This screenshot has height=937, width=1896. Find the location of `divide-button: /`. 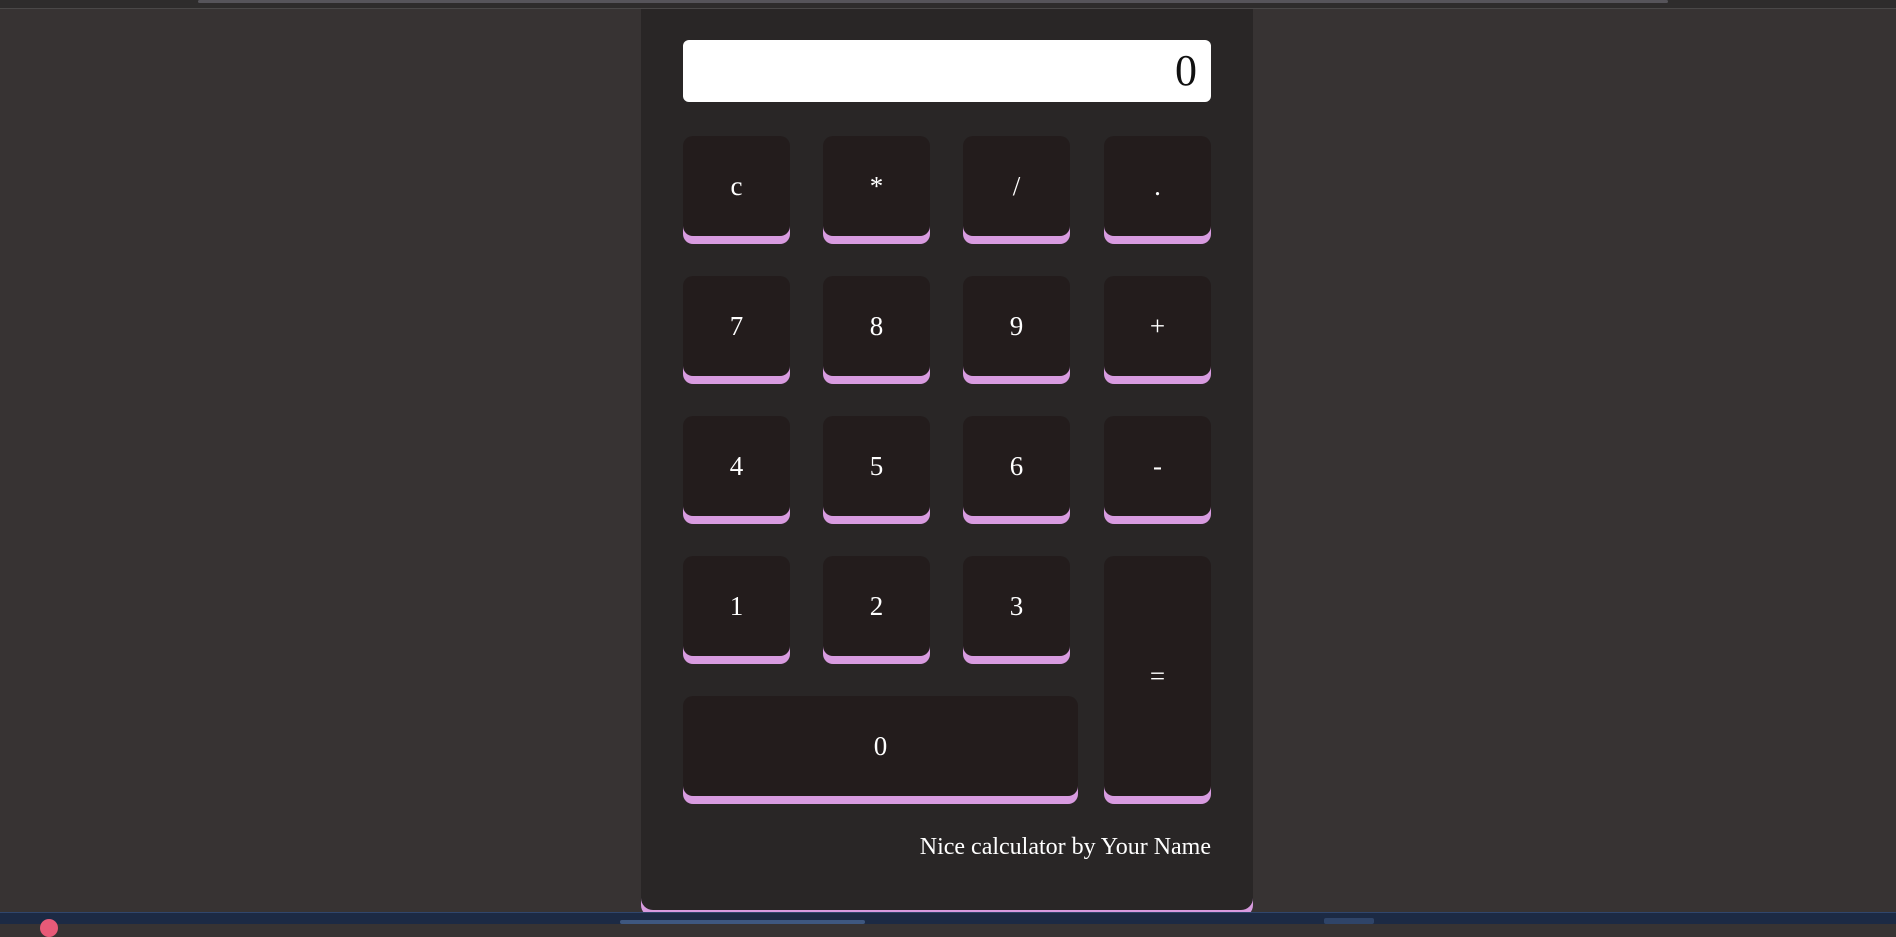

divide-button: / is located at coordinates (1016, 186).